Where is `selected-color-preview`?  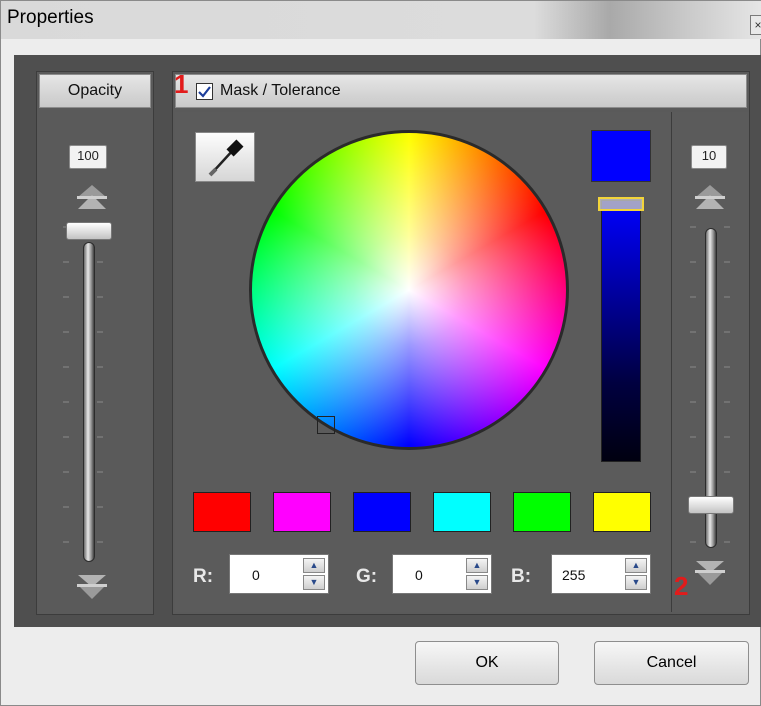 selected-color-preview is located at coordinates (621, 156).